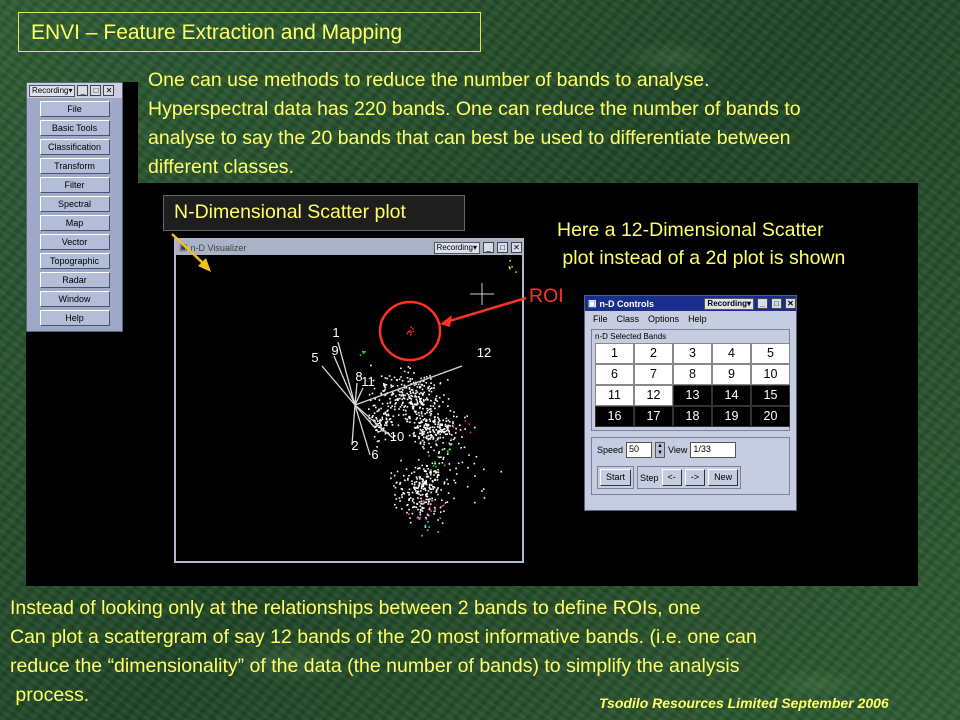 The image size is (960, 720). I want to click on speed-input: 50, so click(639, 450).